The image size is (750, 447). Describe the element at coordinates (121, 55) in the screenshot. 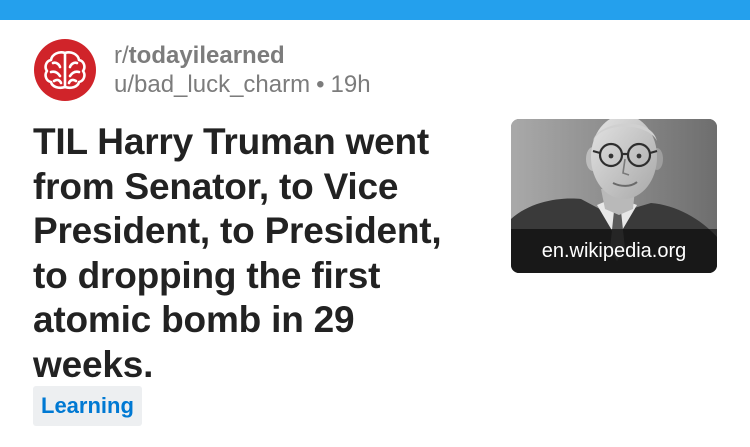

I see `subreddit-prefix: r/` at that location.